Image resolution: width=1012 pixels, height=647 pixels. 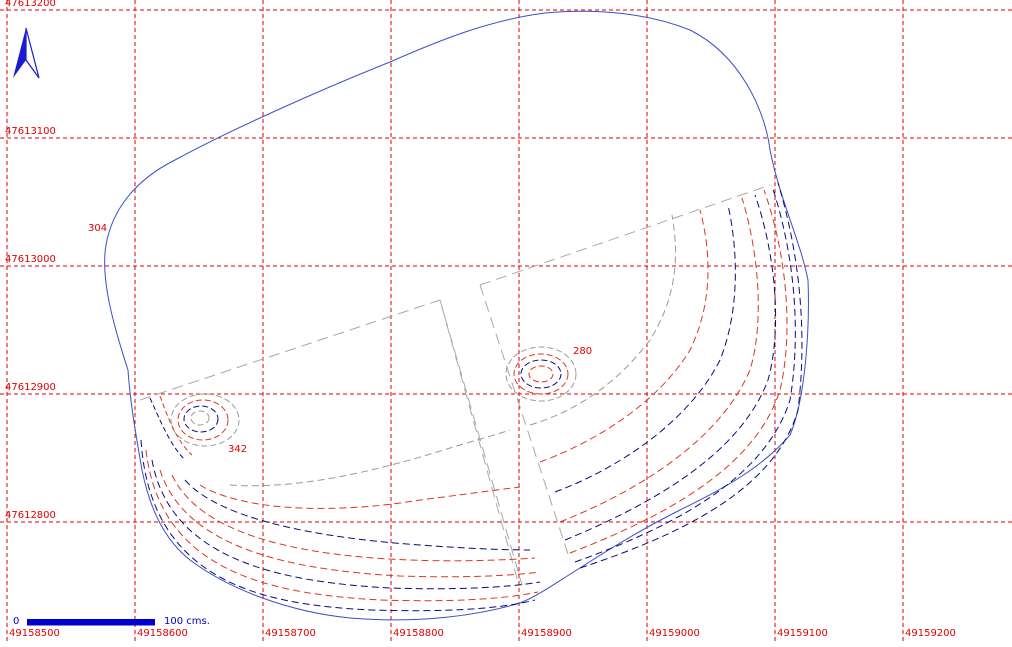 I want to click on northing-label: 47613100, so click(x=30, y=131).